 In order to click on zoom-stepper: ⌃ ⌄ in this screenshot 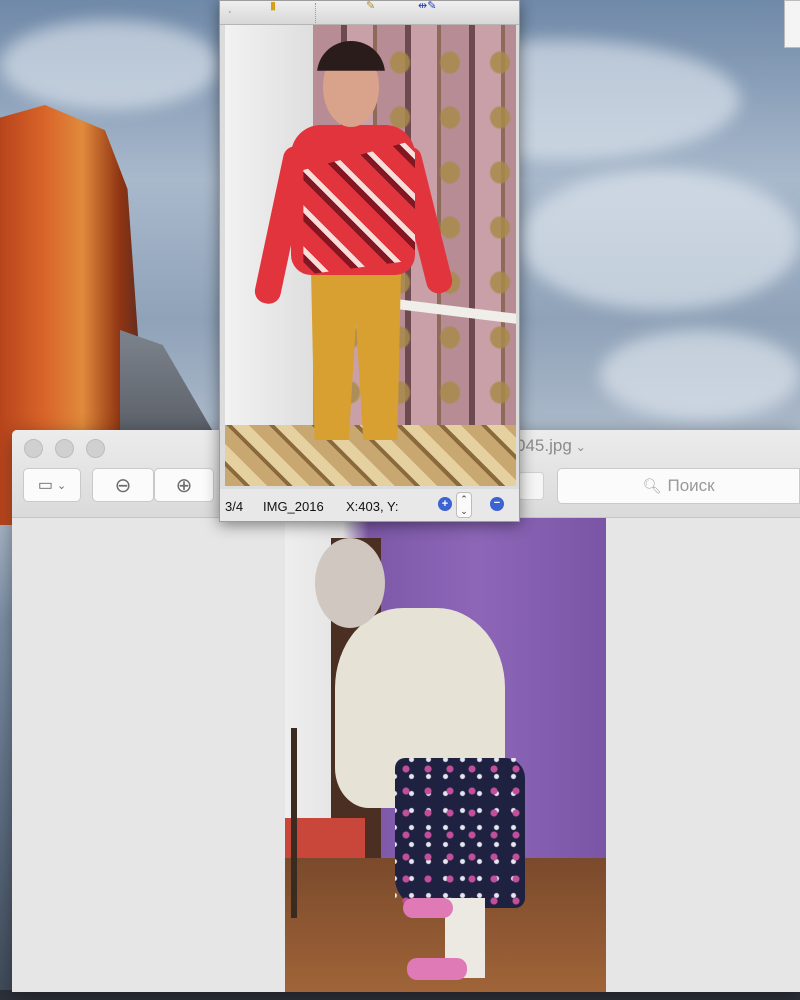, I will do `click(464, 505)`.